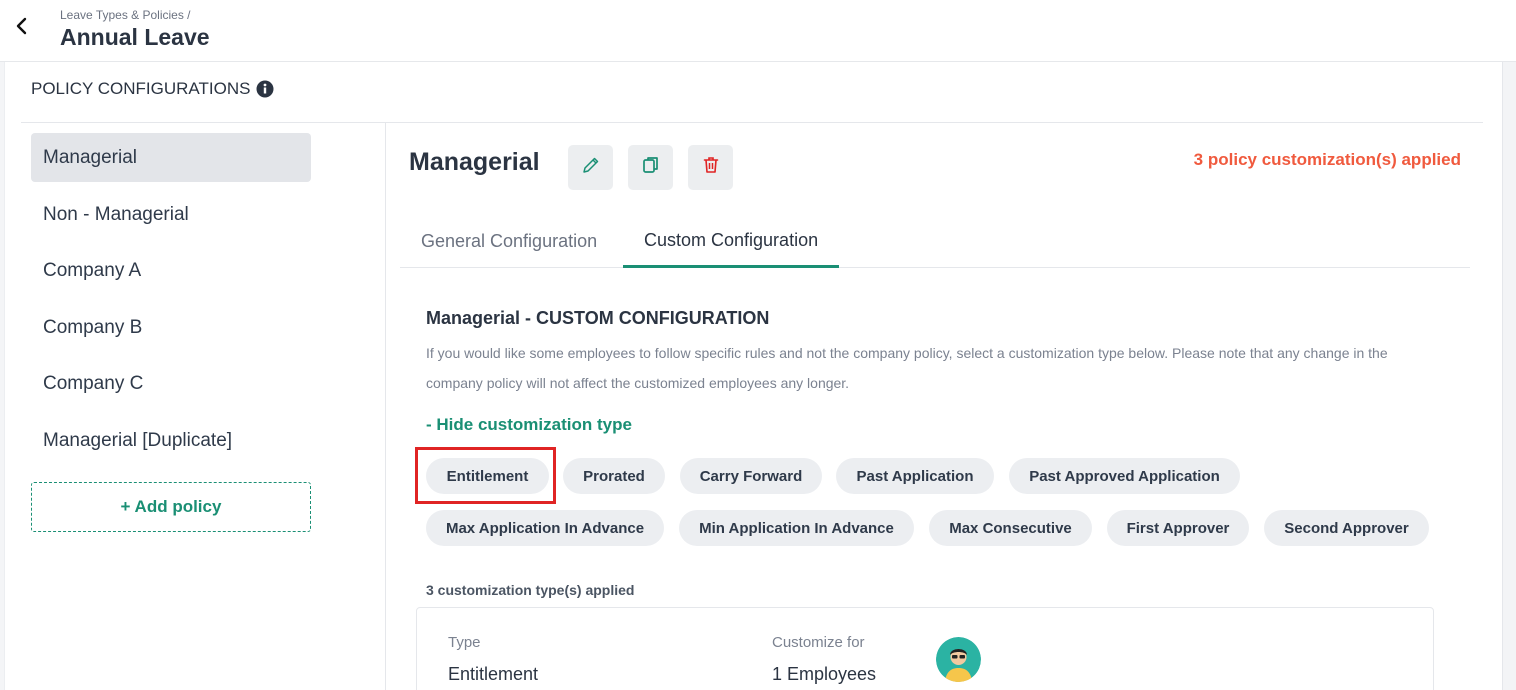  Describe the element at coordinates (93, 327) in the screenshot. I see `sidebar-item-label: Company B` at that location.